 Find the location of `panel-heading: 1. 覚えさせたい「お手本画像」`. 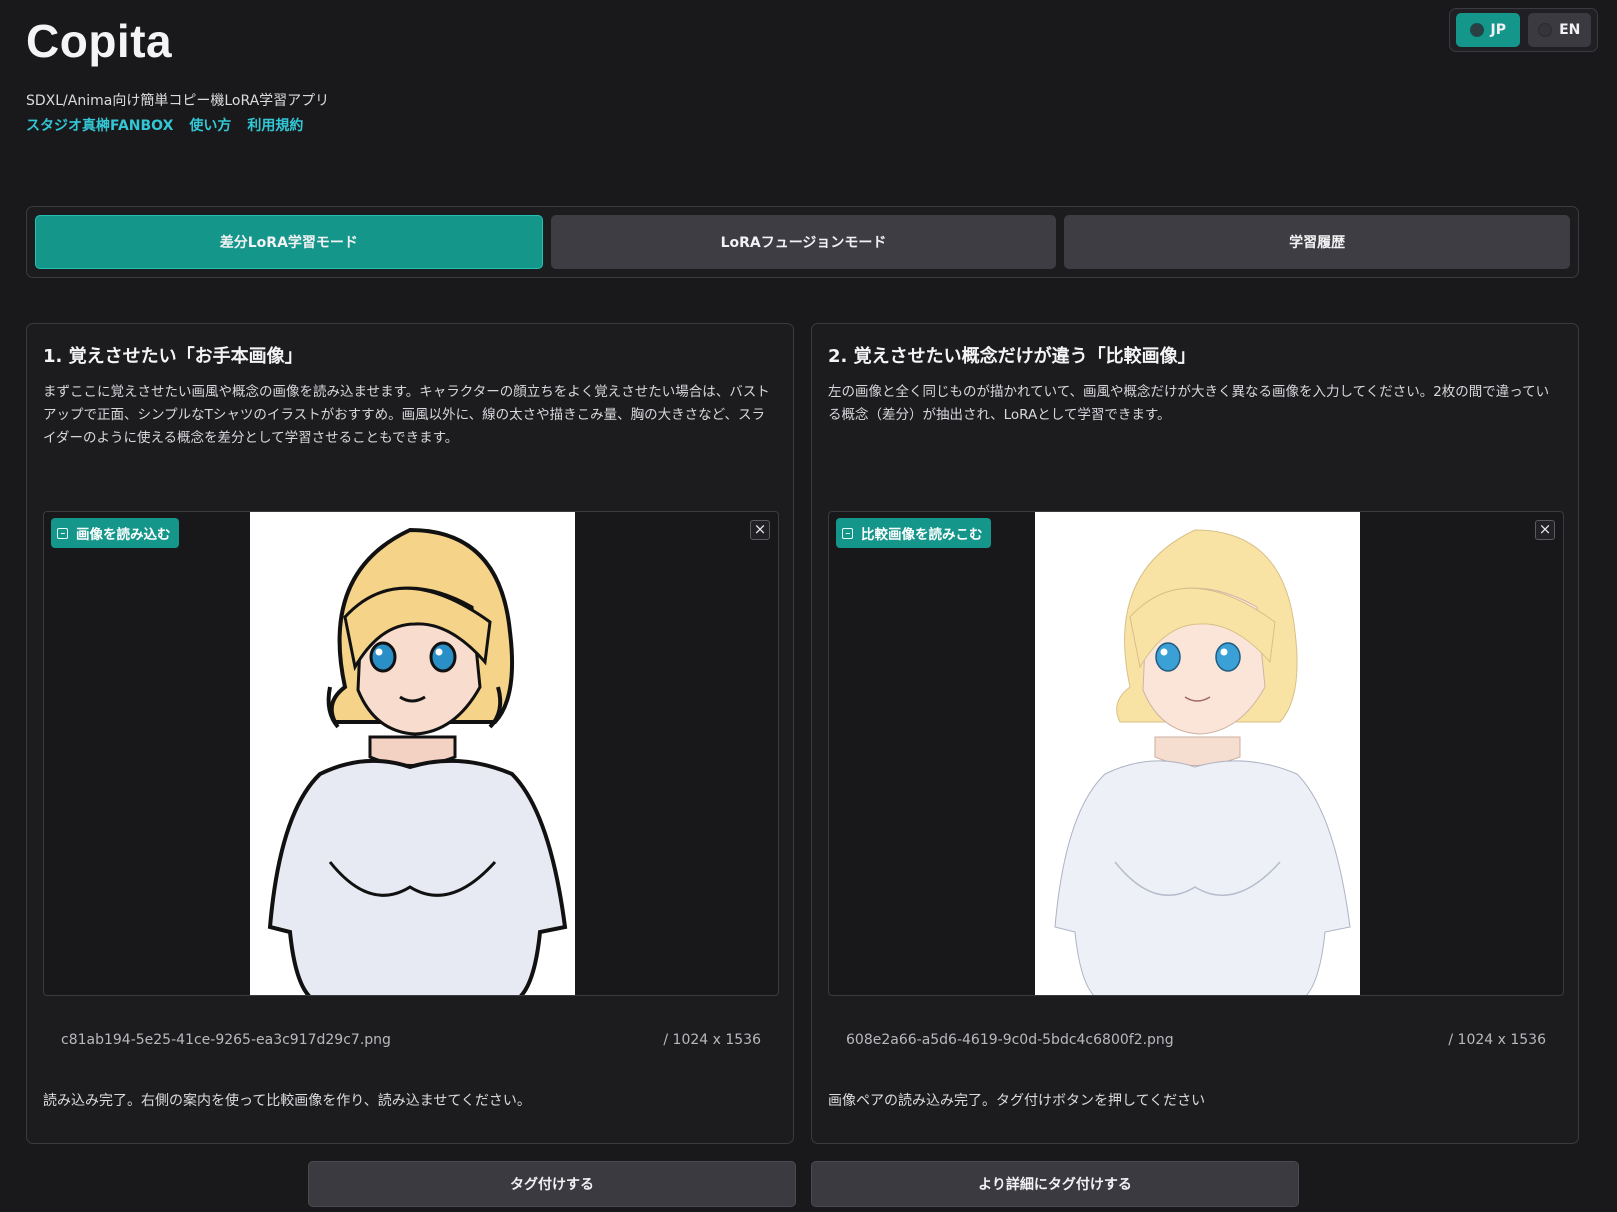

panel-heading: 1. 覚えさせたい「お手本画像」 is located at coordinates (173, 356).